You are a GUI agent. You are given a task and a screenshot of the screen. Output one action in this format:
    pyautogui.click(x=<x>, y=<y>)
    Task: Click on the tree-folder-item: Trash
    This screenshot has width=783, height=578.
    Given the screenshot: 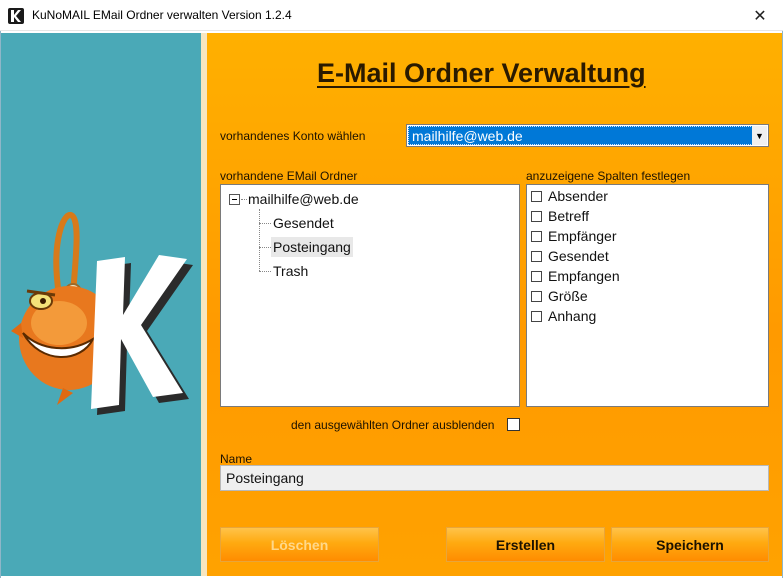 What is the action you would take?
    pyautogui.click(x=290, y=271)
    